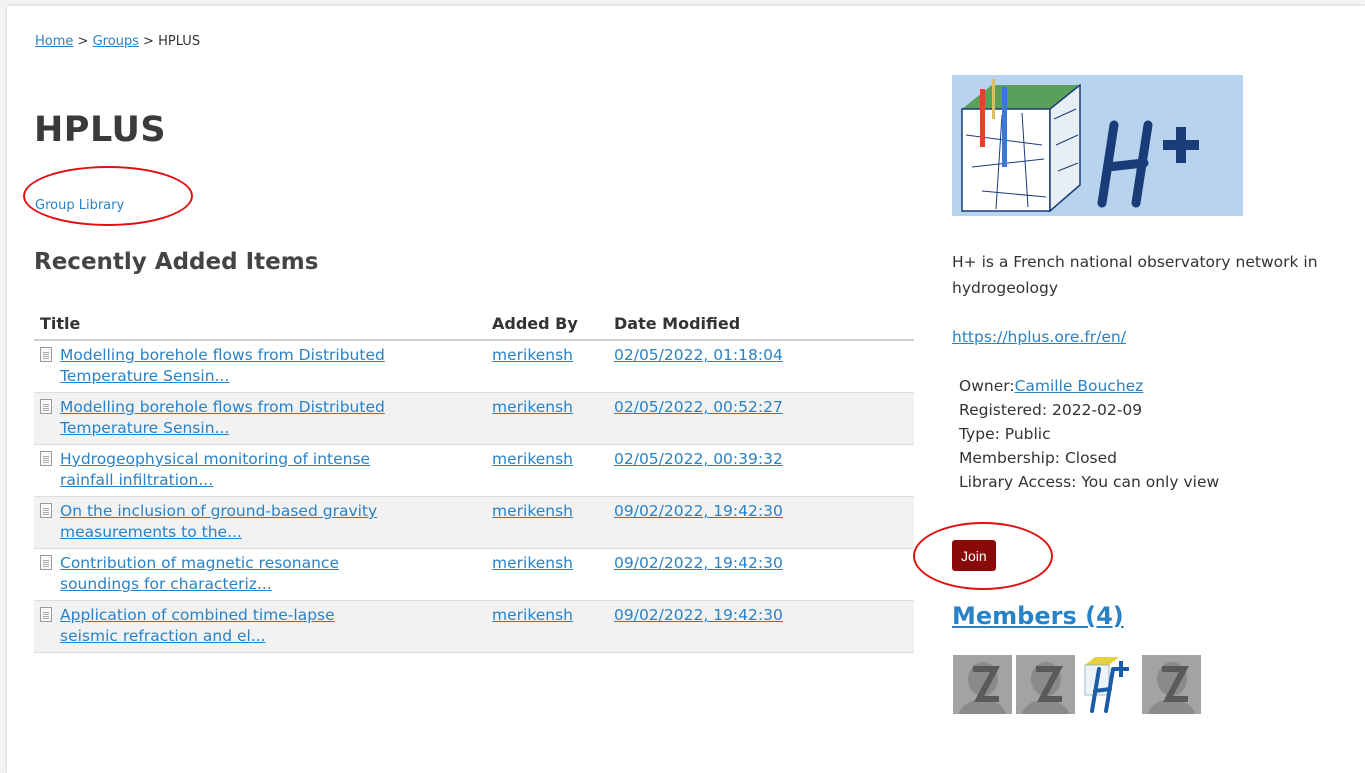 Image resolution: width=1365 pixels, height=773 pixels. What do you see at coordinates (100, 130) in the screenshot?
I see `page-title: HPLUS` at bounding box center [100, 130].